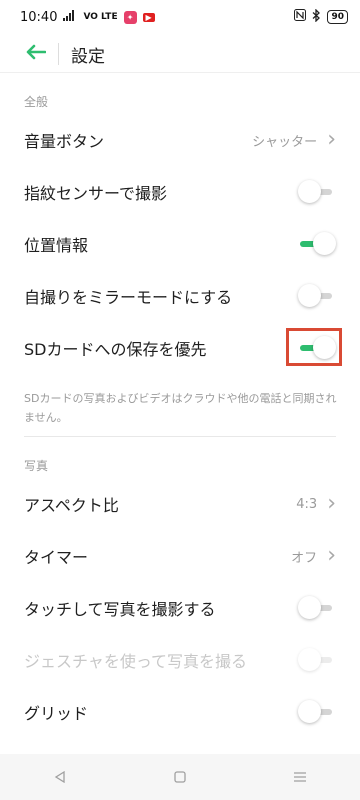 The height and width of the screenshot is (800, 360). I want to click on app-header: 設定, so click(180, 54).